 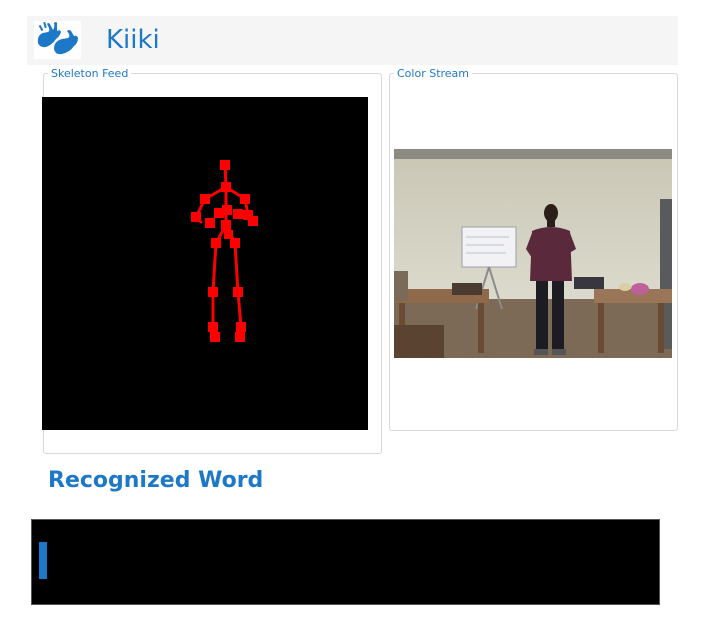 I want to click on app-title: Kiiki, so click(x=133, y=40).